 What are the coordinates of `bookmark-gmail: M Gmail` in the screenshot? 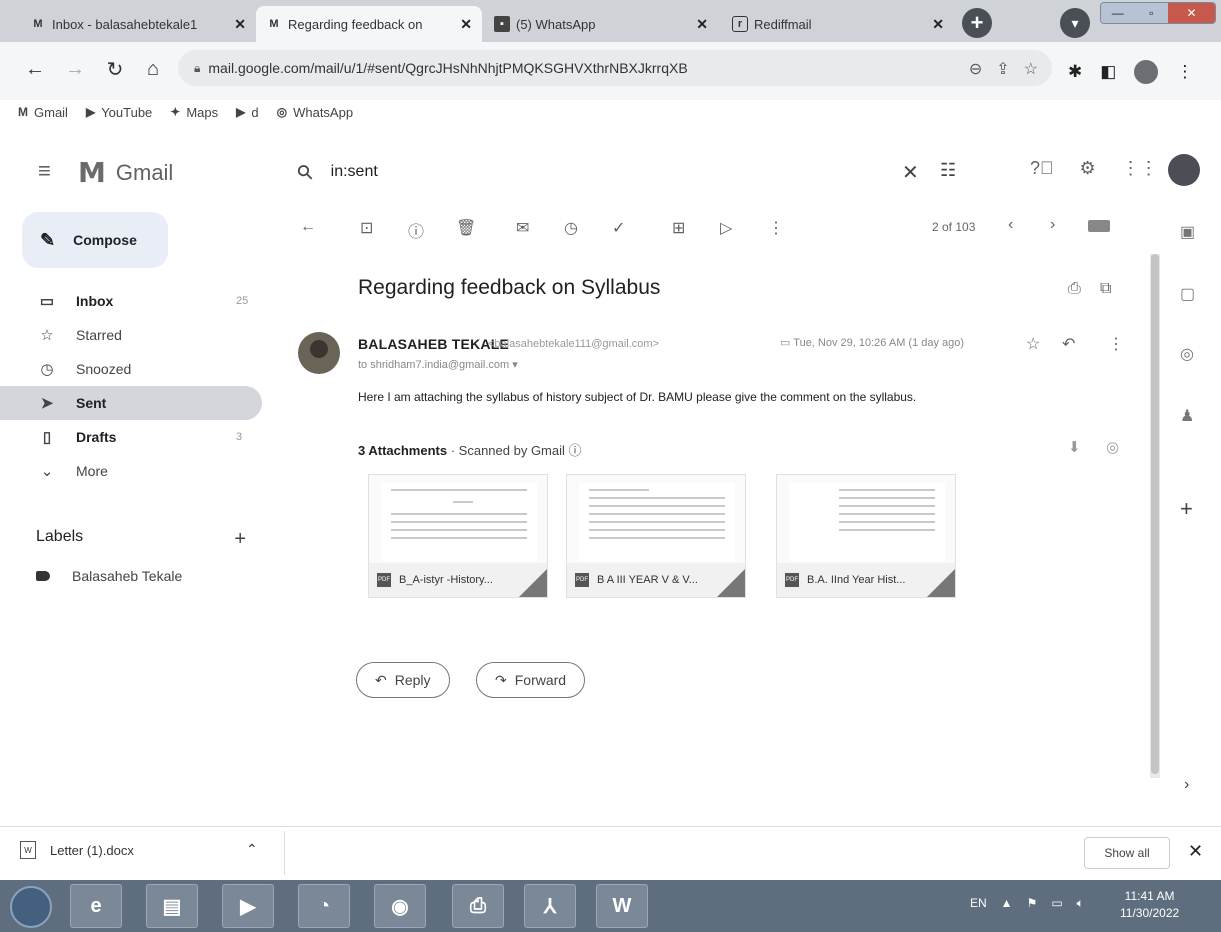 It's located at (43, 112).